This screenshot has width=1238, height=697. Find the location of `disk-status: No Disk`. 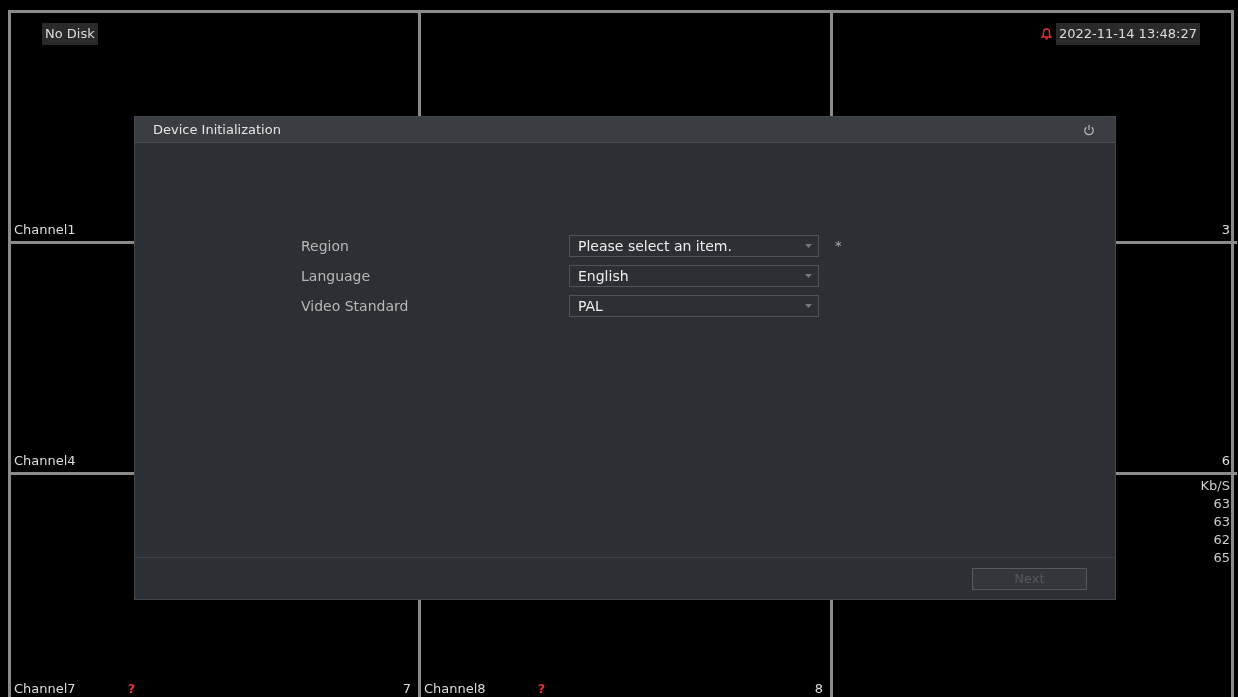

disk-status: No Disk is located at coordinates (70, 34).